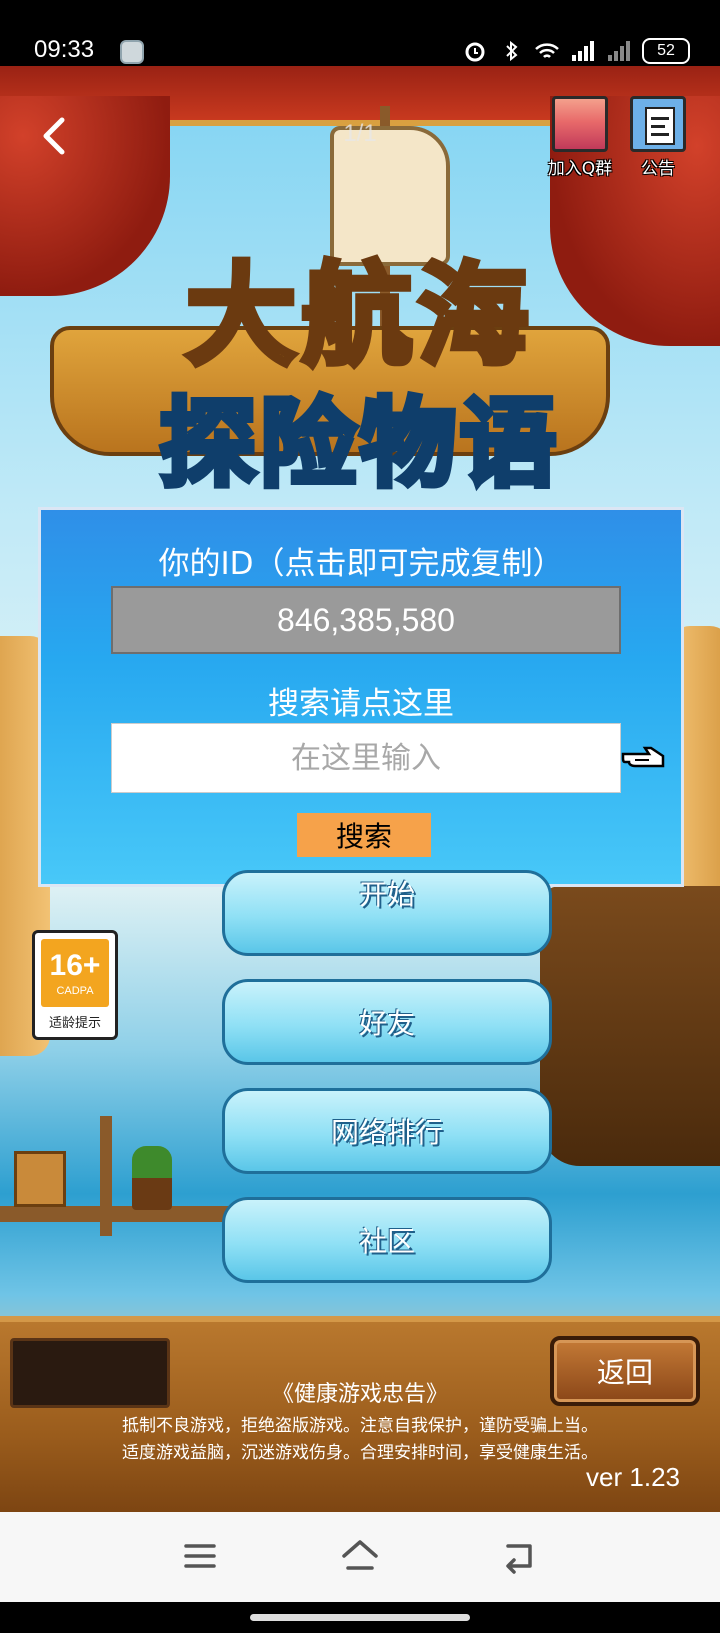 The width and height of the screenshot is (720, 1633). What do you see at coordinates (547, 50) in the screenshot?
I see `wifi-icon` at bounding box center [547, 50].